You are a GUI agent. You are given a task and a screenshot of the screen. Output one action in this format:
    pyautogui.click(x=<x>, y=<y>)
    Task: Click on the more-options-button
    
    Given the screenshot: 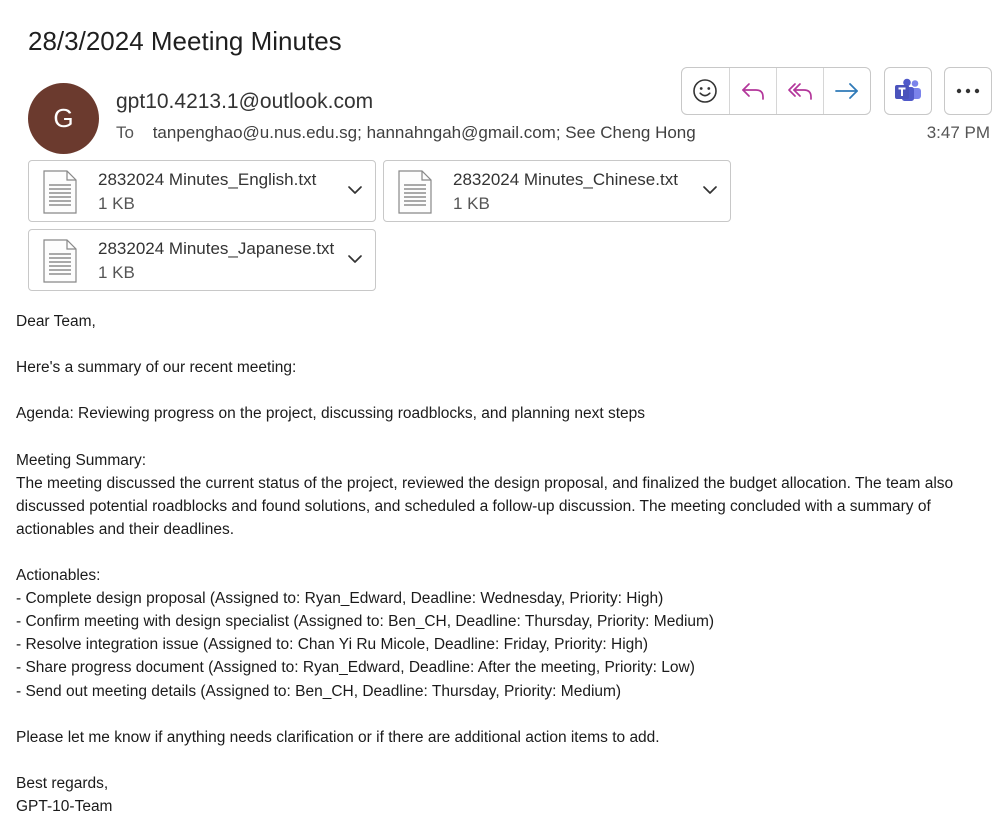 What is the action you would take?
    pyautogui.click(x=968, y=91)
    